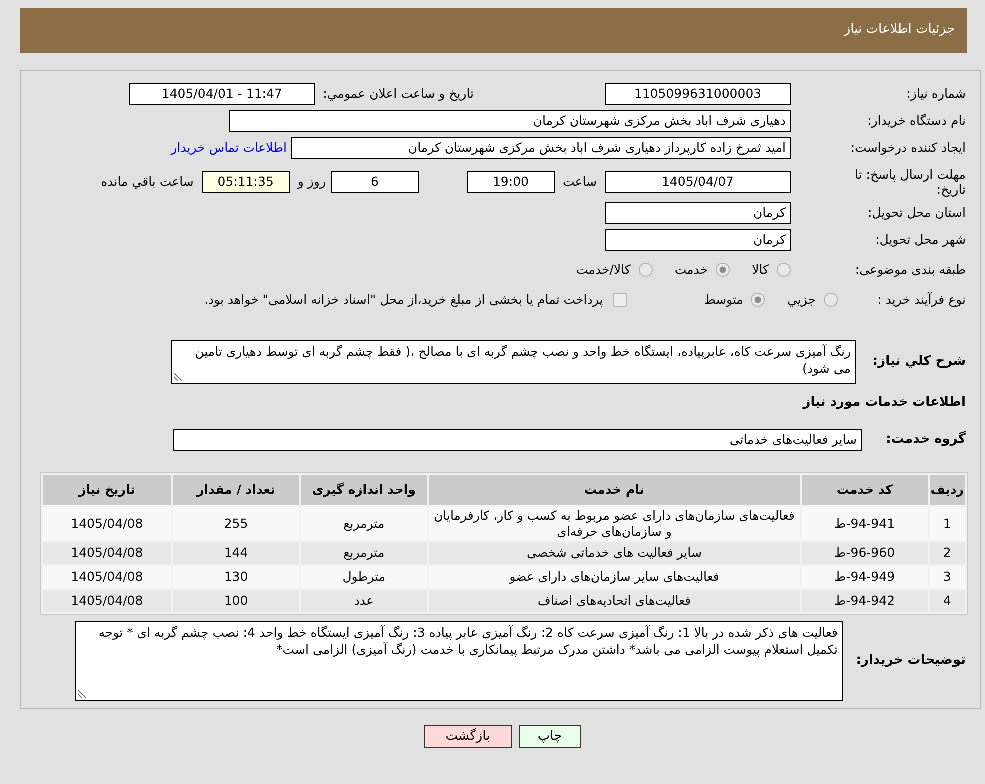 The image size is (985, 784). Describe the element at coordinates (921, 300) in the screenshot. I see `field-label: نوع فرآيند خريد :` at that location.